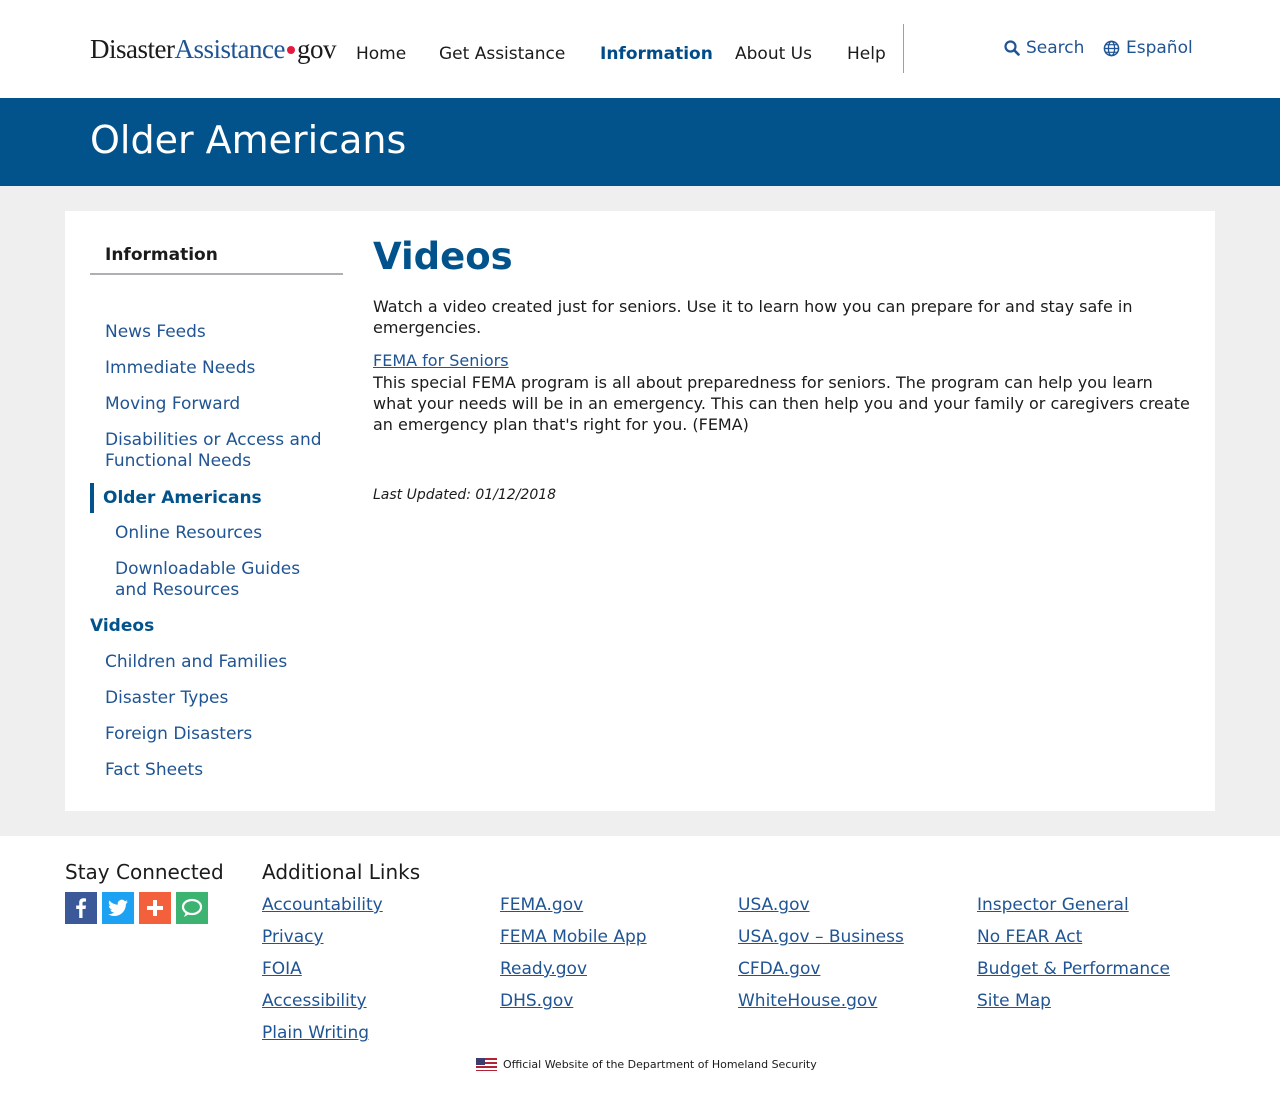  What do you see at coordinates (1014, 1001) in the screenshot?
I see `footer-link-site-map: Site Map` at bounding box center [1014, 1001].